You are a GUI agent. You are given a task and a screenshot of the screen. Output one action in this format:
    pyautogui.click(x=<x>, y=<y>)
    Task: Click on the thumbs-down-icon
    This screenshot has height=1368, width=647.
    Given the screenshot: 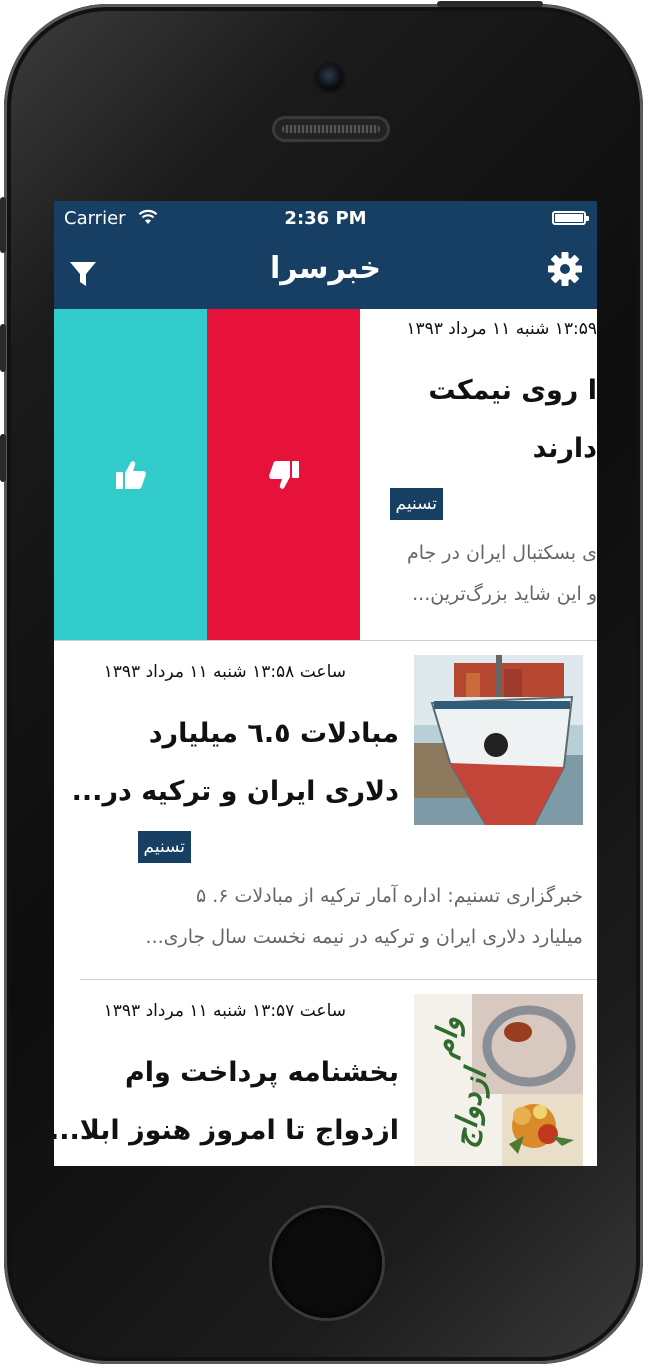 What is the action you would take?
    pyautogui.click(x=283, y=474)
    